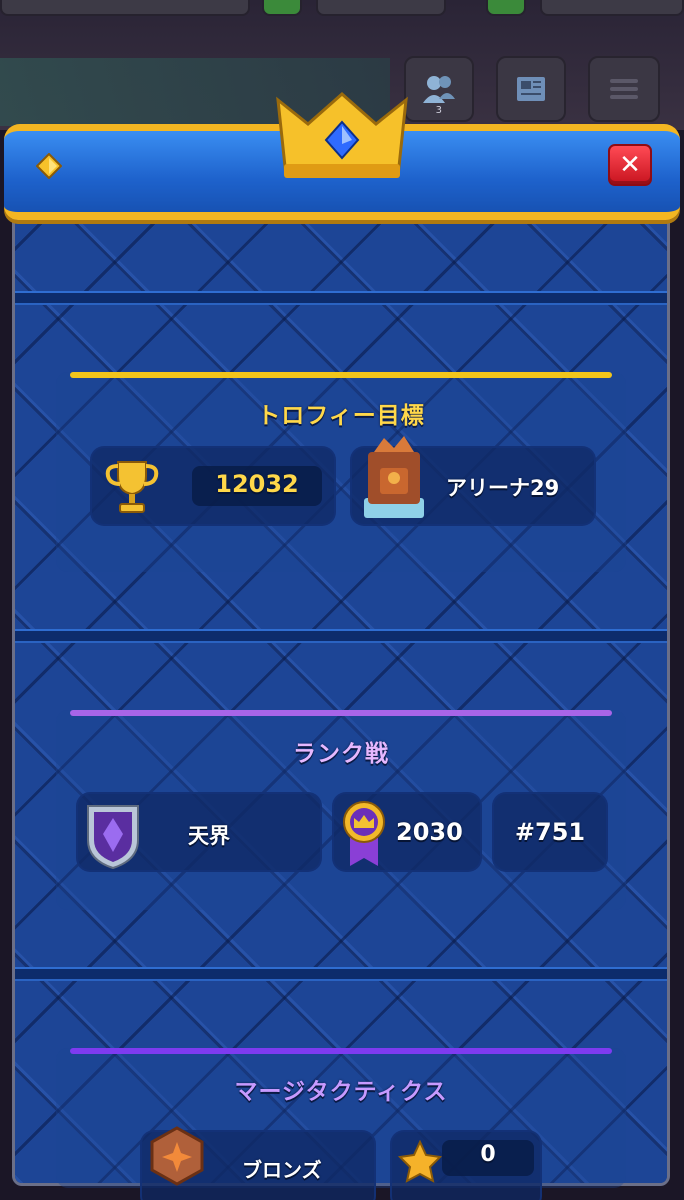 The width and height of the screenshot is (684, 1200). Describe the element at coordinates (341, 375) in the screenshot. I see `trophy-accent-bar` at that location.